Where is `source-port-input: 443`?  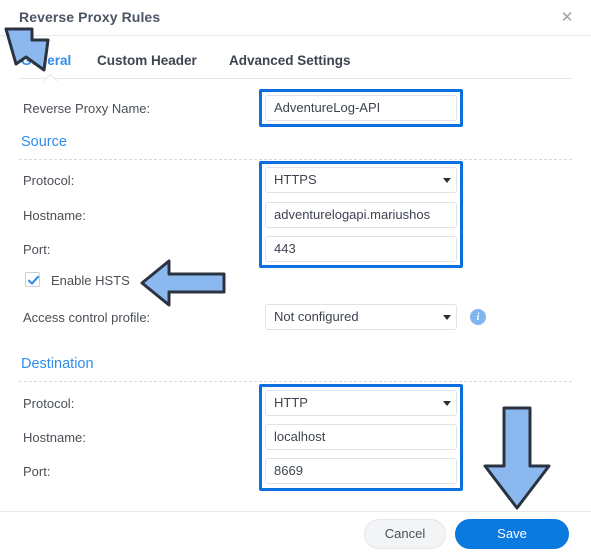 source-port-input: 443 is located at coordinates (361, 249).